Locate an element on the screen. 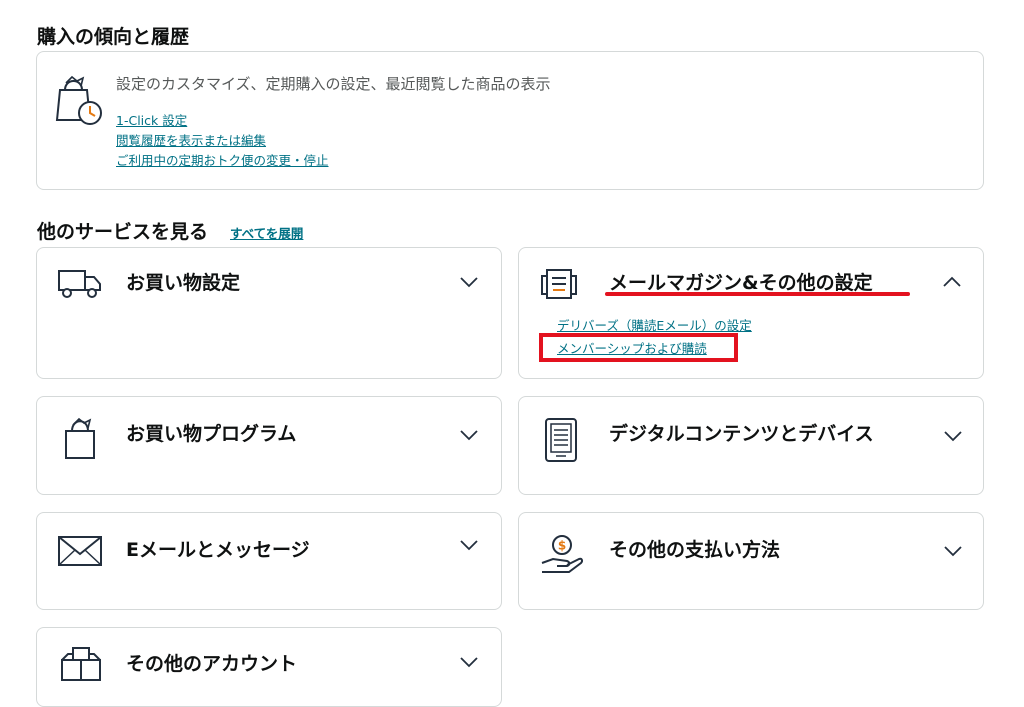 The width and height of the screenshot is (1024, 707). other-services-title: 他のサービスを見る すべてを展開 is located at coordinates (170, 230).